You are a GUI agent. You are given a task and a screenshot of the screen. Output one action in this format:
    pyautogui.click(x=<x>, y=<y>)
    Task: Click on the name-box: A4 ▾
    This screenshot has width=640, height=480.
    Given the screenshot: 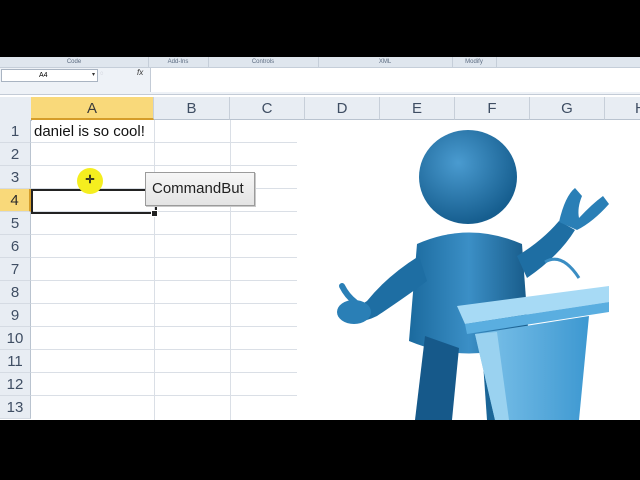 What is the action you would take?
    pyautogui.click(x=49, y=75)
    